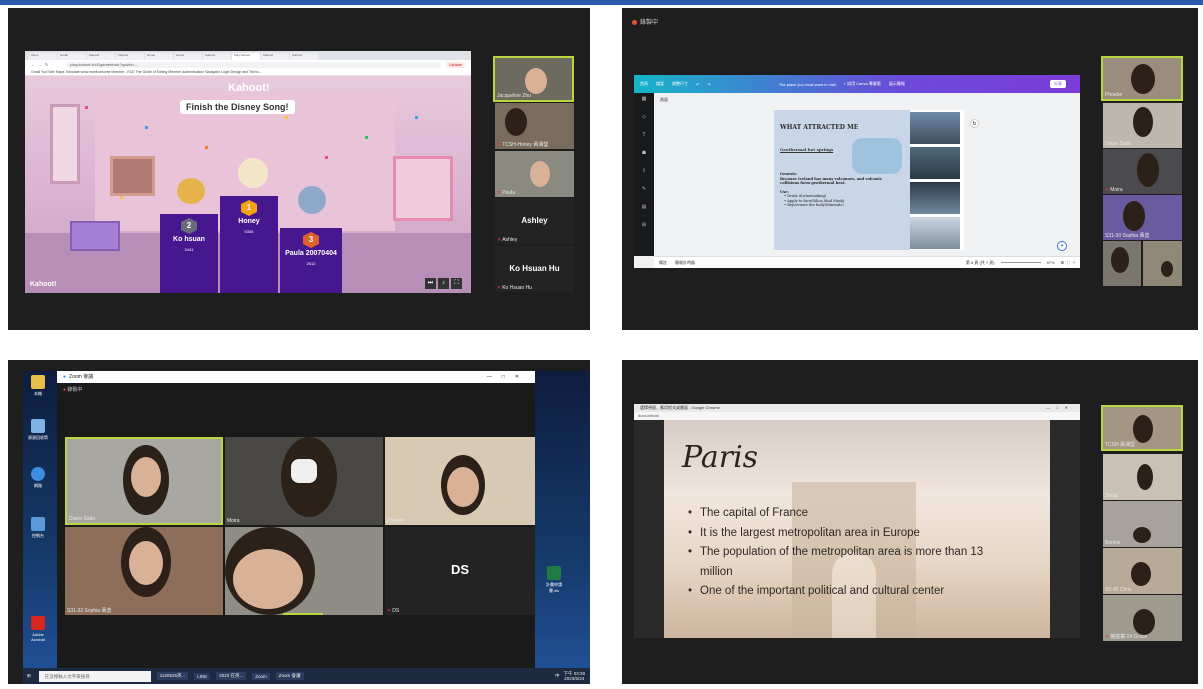 The image size is (1203, 689). What do you see at coordinates (557, 676) in the screenshot?
I see `ime-indicator: 中` at bounding box center [557, 676].